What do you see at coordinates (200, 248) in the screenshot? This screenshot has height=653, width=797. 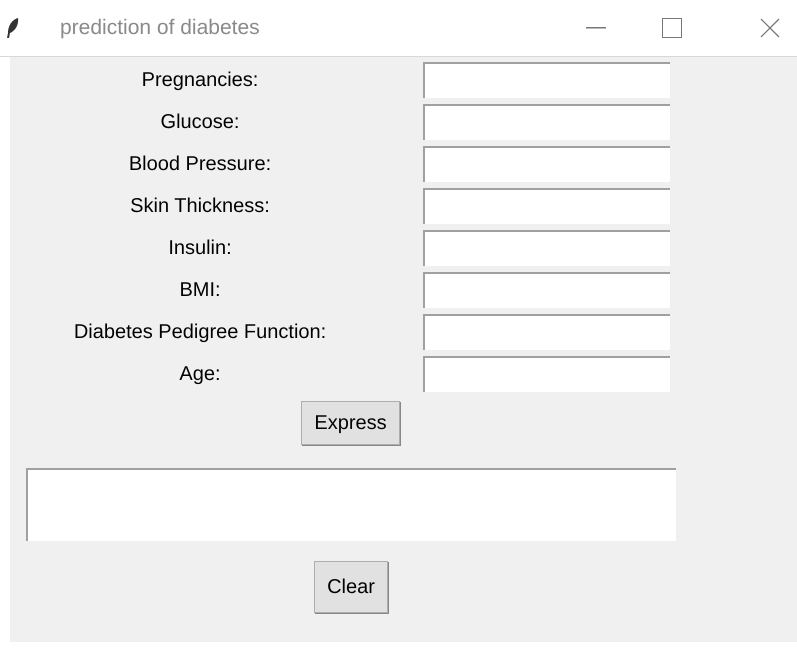 I see `field-label: Insulin:` at bounding box center [200, 248].